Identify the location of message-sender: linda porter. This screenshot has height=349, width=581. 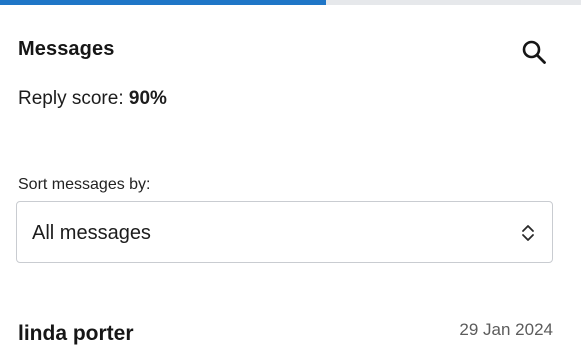
(76, 333).